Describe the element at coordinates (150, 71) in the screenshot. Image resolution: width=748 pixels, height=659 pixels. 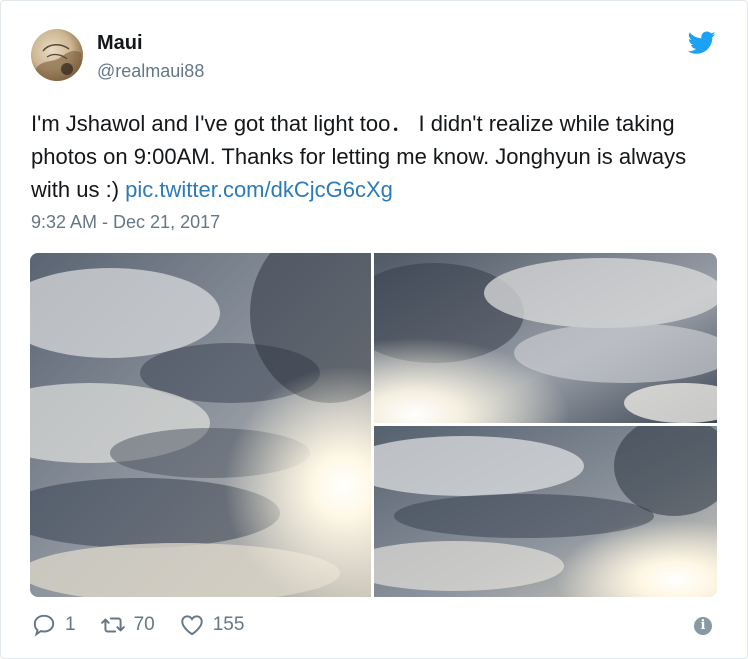
I see `user-handle: @realmaui88` at that location.